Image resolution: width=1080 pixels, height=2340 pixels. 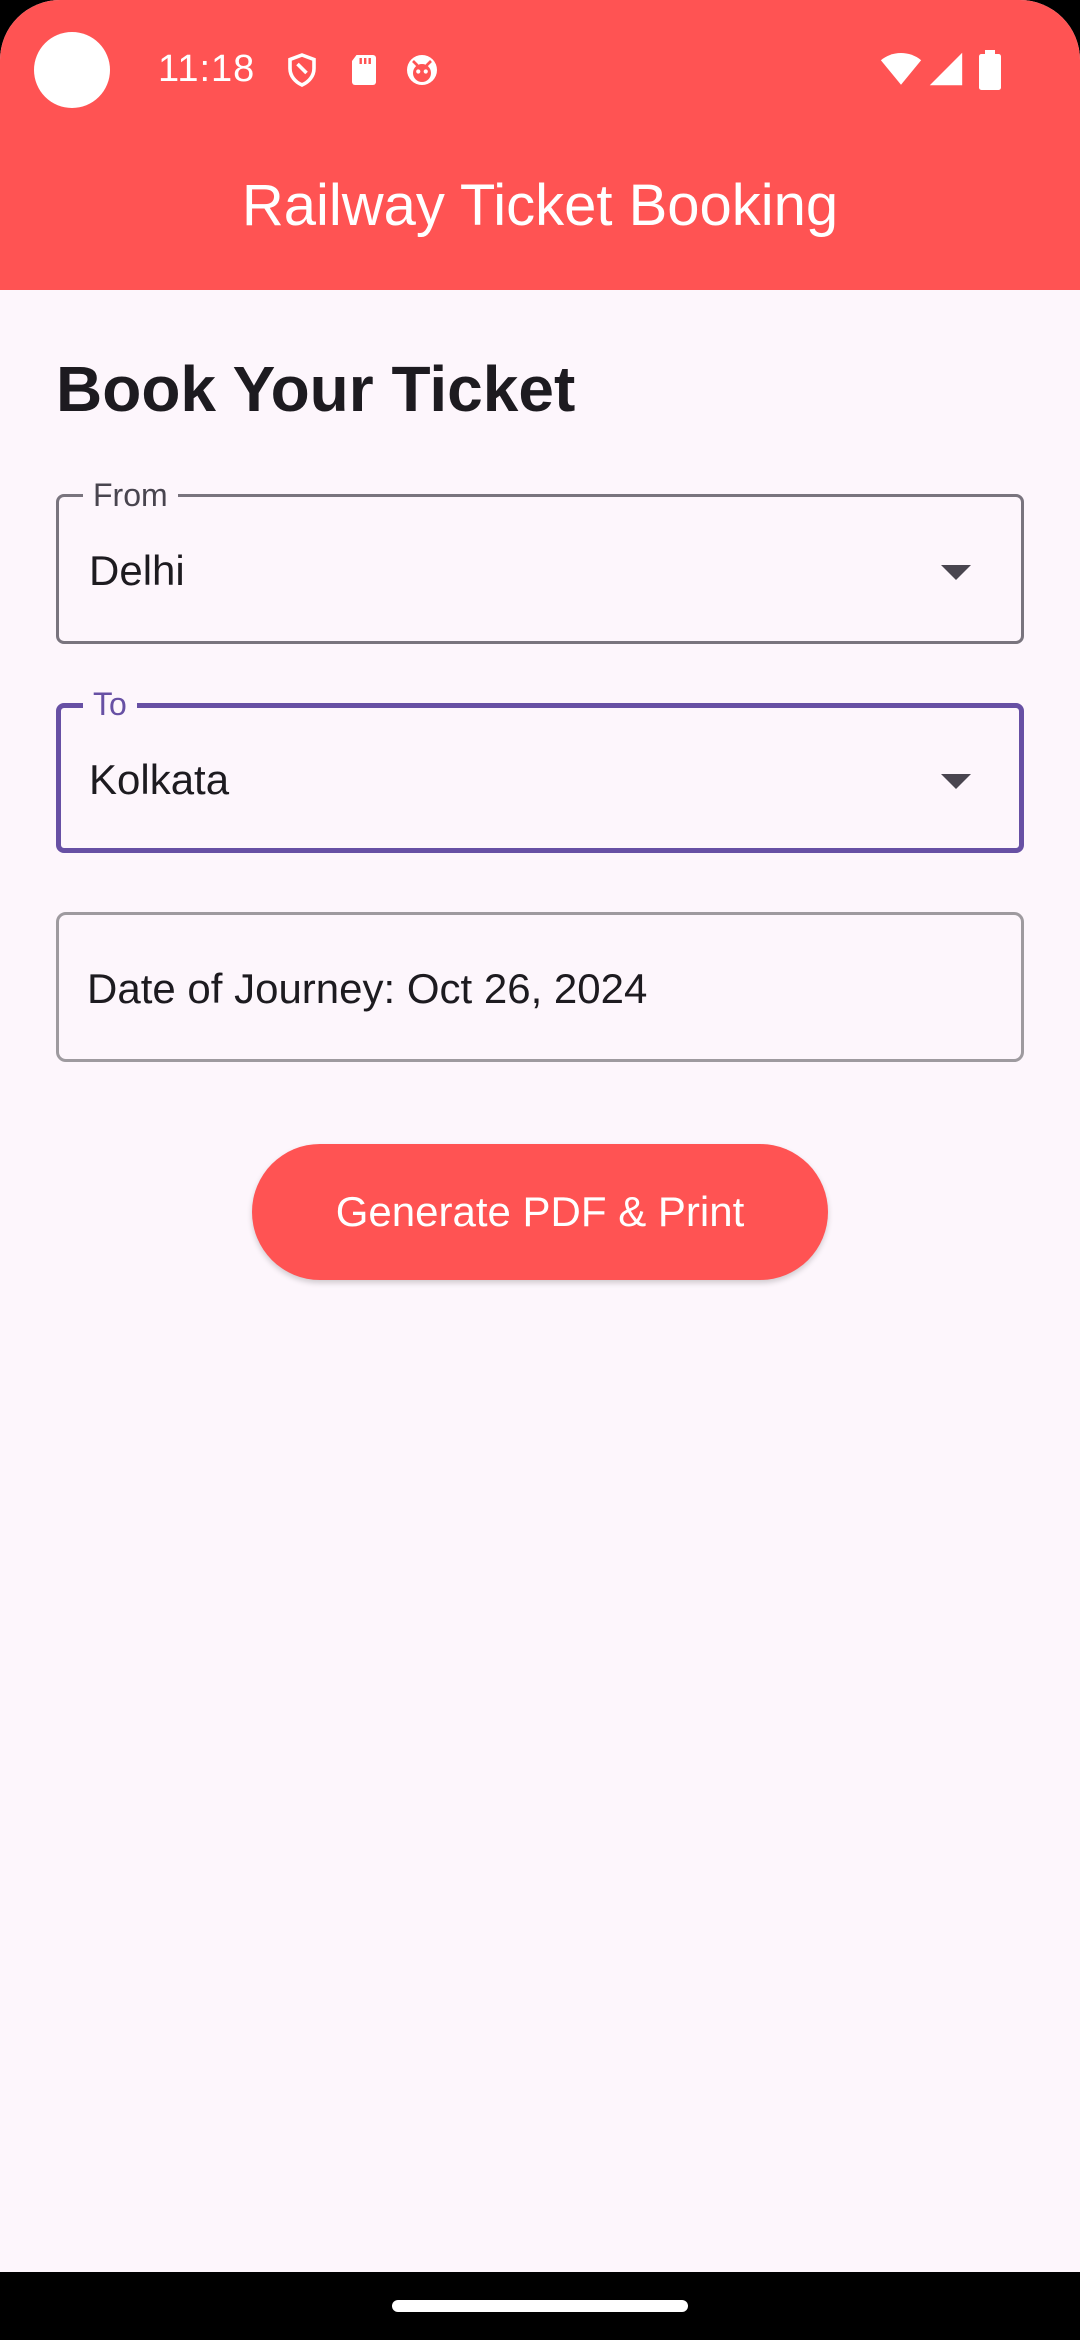 What do you see at coordinates (72, 70) in the screenshot?
I see `camera-cutout` at bounding box center [72, 70].